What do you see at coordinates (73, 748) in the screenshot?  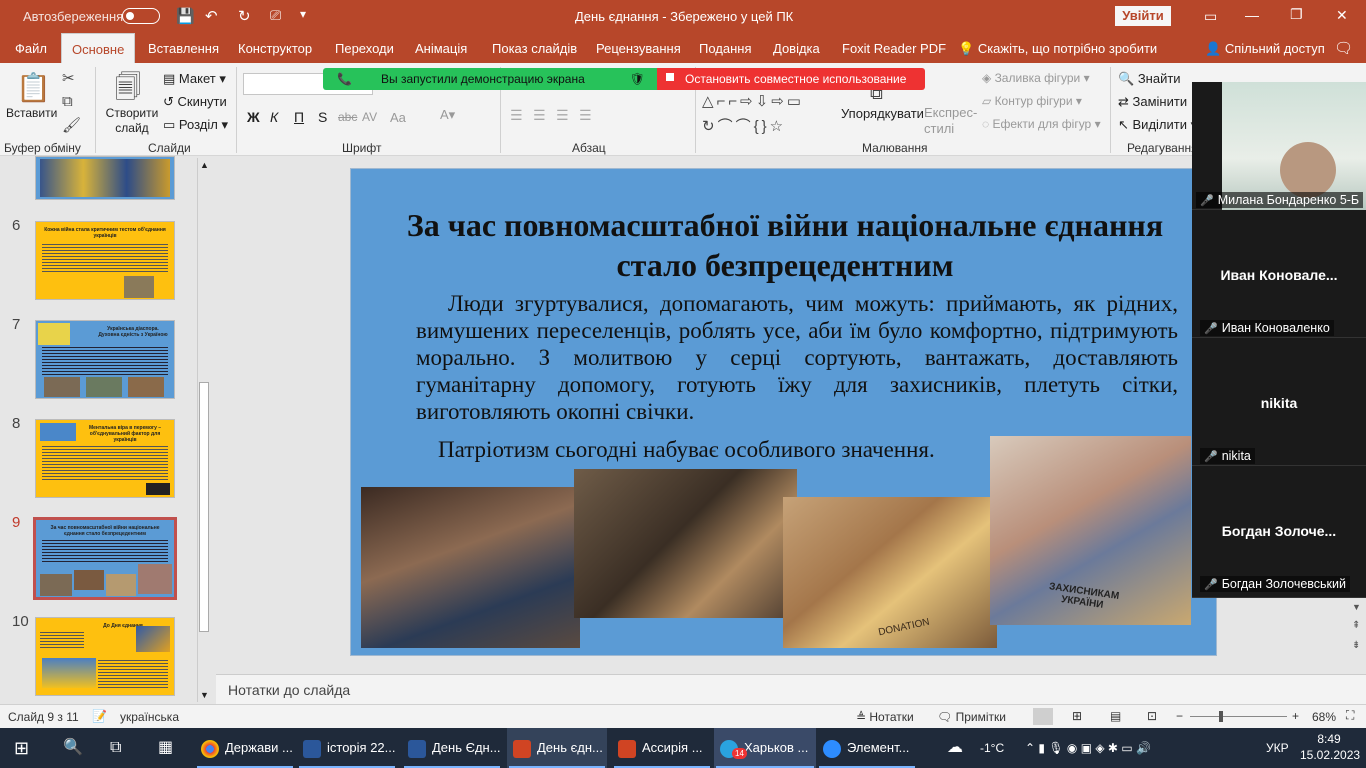 I see `search-icon: 🔍` at bounding box center [73, 748].